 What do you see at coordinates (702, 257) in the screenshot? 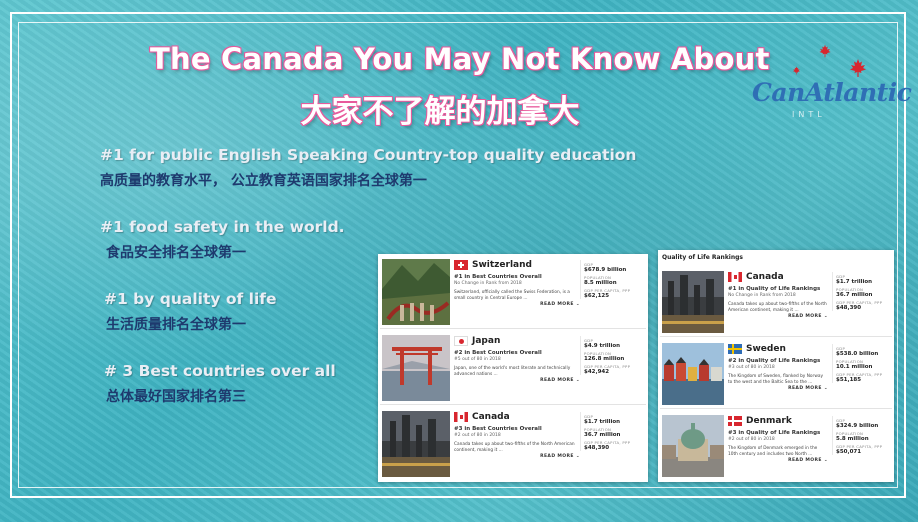
I see `panel-title: Quality of Life Rankings` at bounding box center [702, 257].